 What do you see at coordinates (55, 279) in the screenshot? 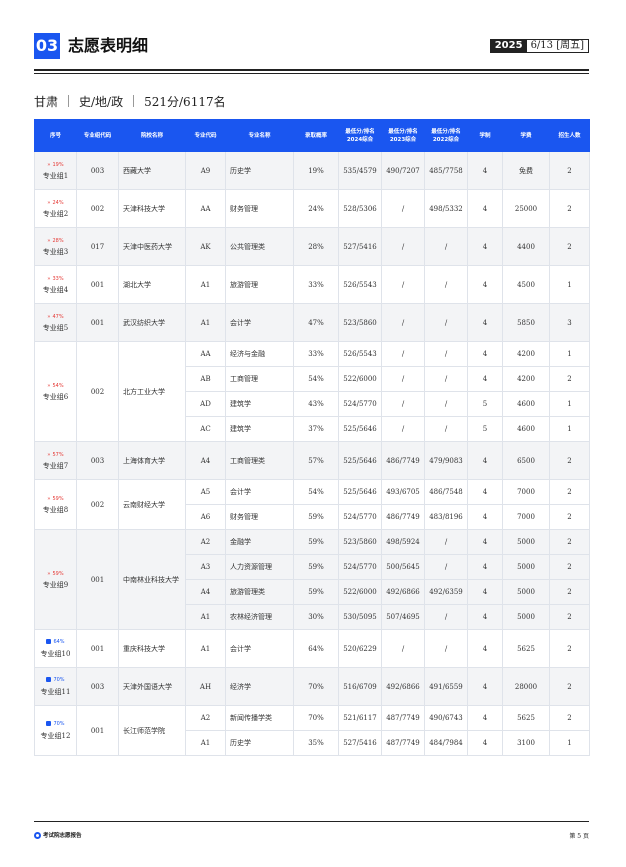
I see `probability-badge: » 33%` at bounding box center [55, 279].